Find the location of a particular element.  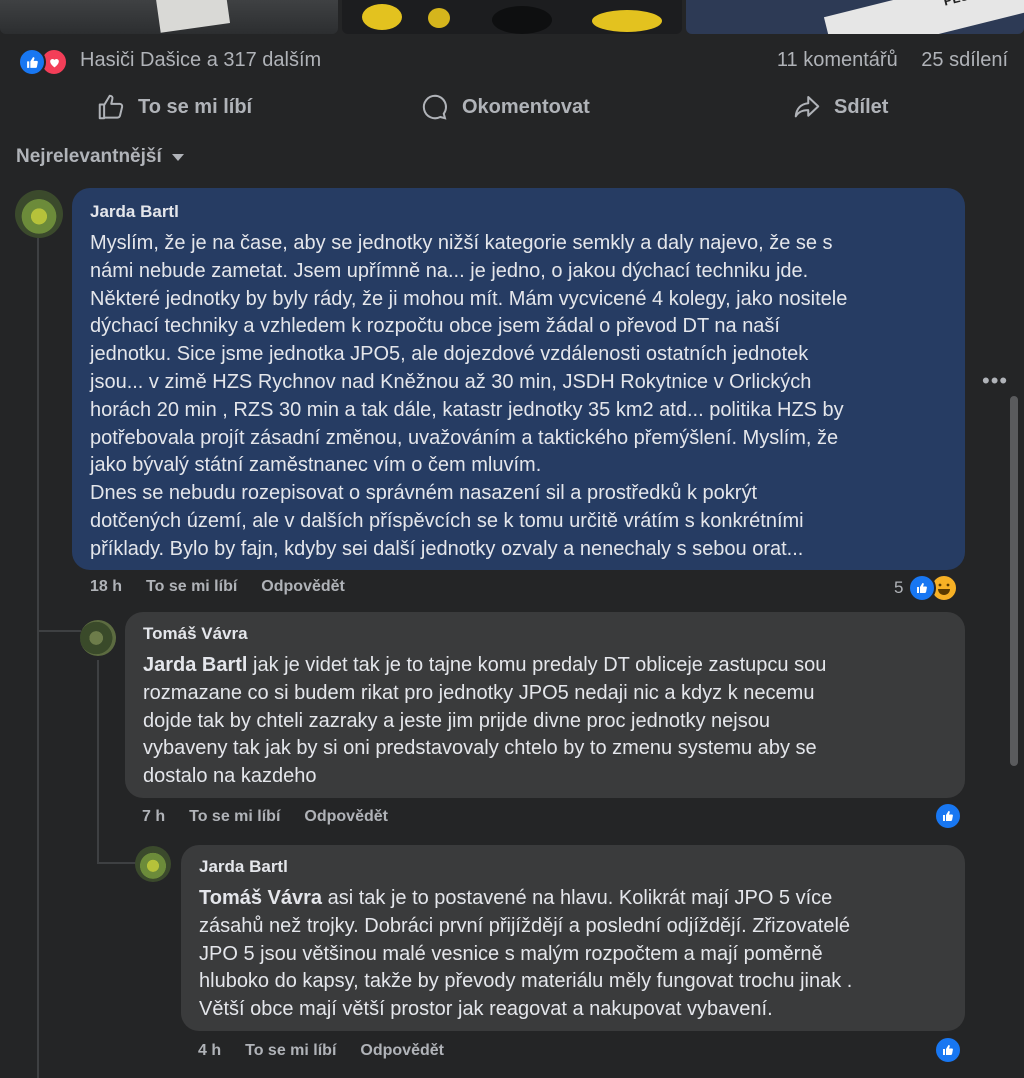

comment-meta: 18 h To se mi líbí Odpovědět is located at coordinates (229, 587).